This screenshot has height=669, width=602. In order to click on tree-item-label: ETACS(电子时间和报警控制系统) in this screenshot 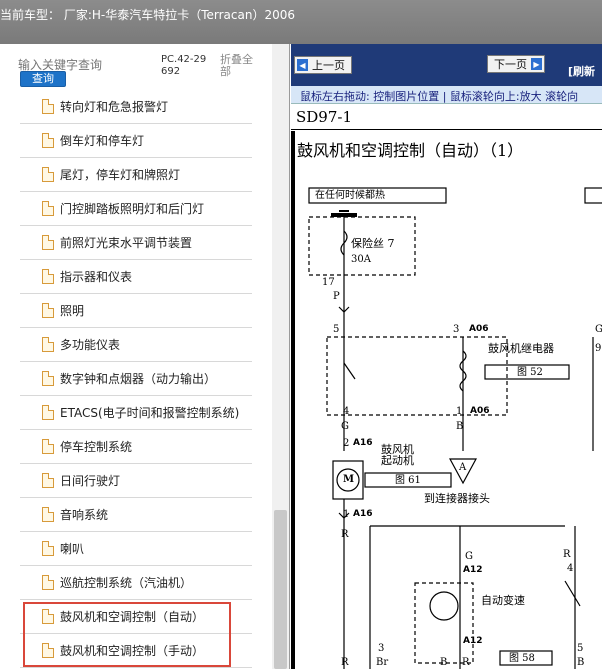, I will do `click(150, 413)`.